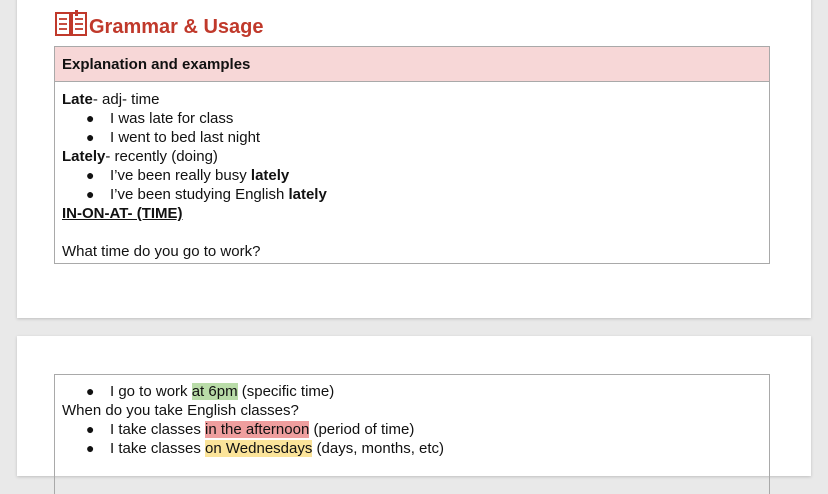  What do you see at coordinates (71, 24) in the screenshot?
I see `book-icon` at bounding box center [71, 24].